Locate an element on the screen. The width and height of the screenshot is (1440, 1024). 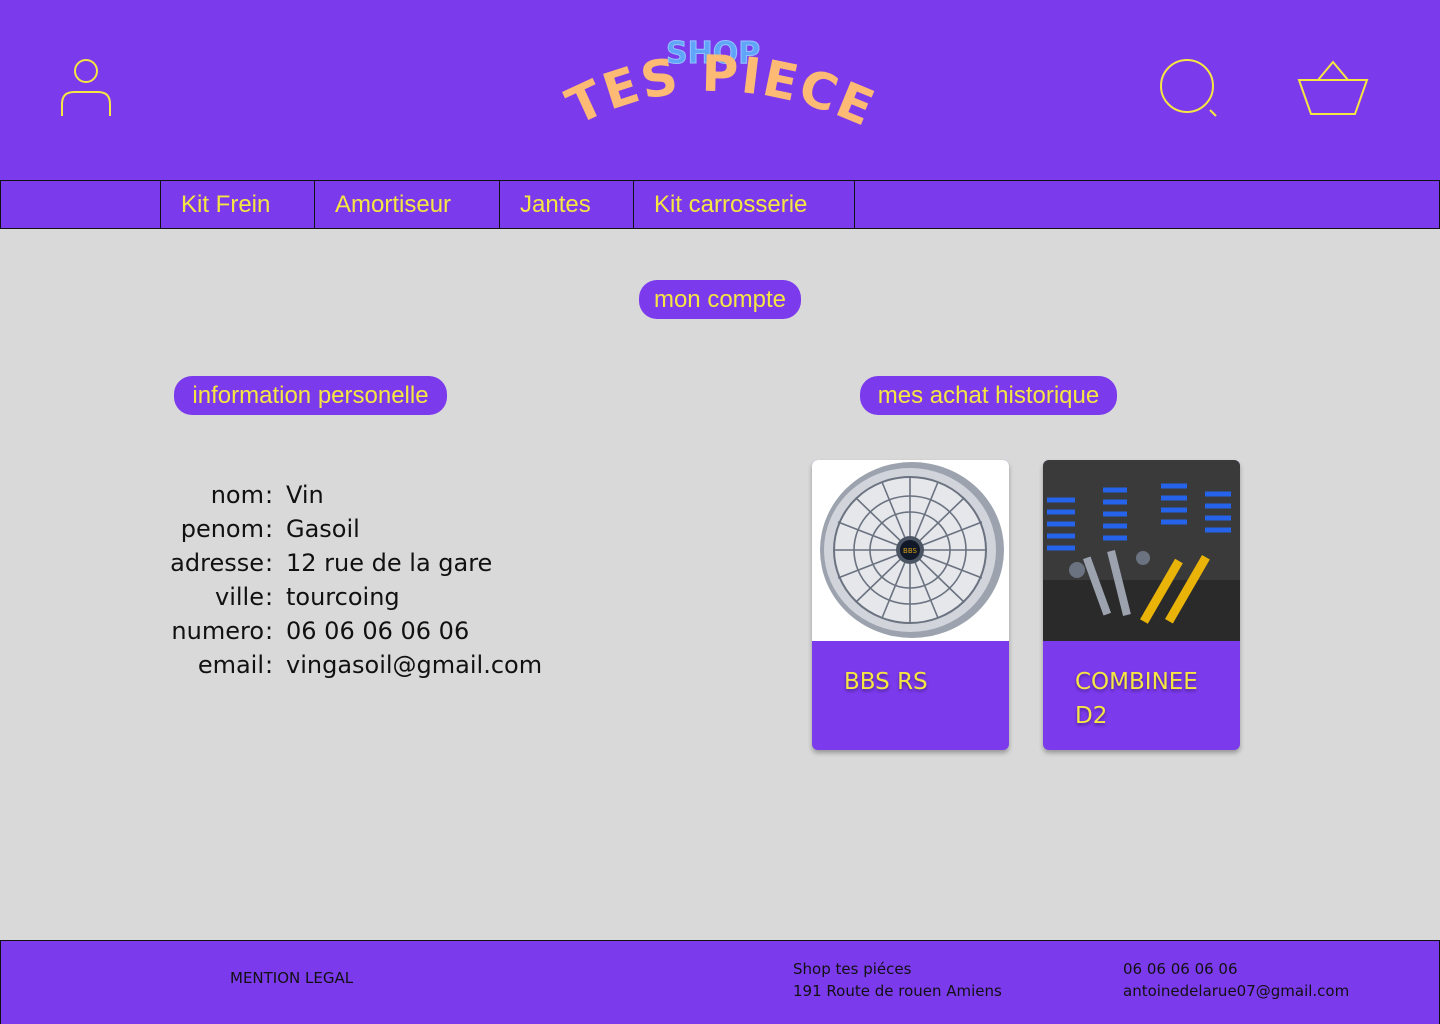
svg-text: TES PIECE is located at coordinates (721, 91).